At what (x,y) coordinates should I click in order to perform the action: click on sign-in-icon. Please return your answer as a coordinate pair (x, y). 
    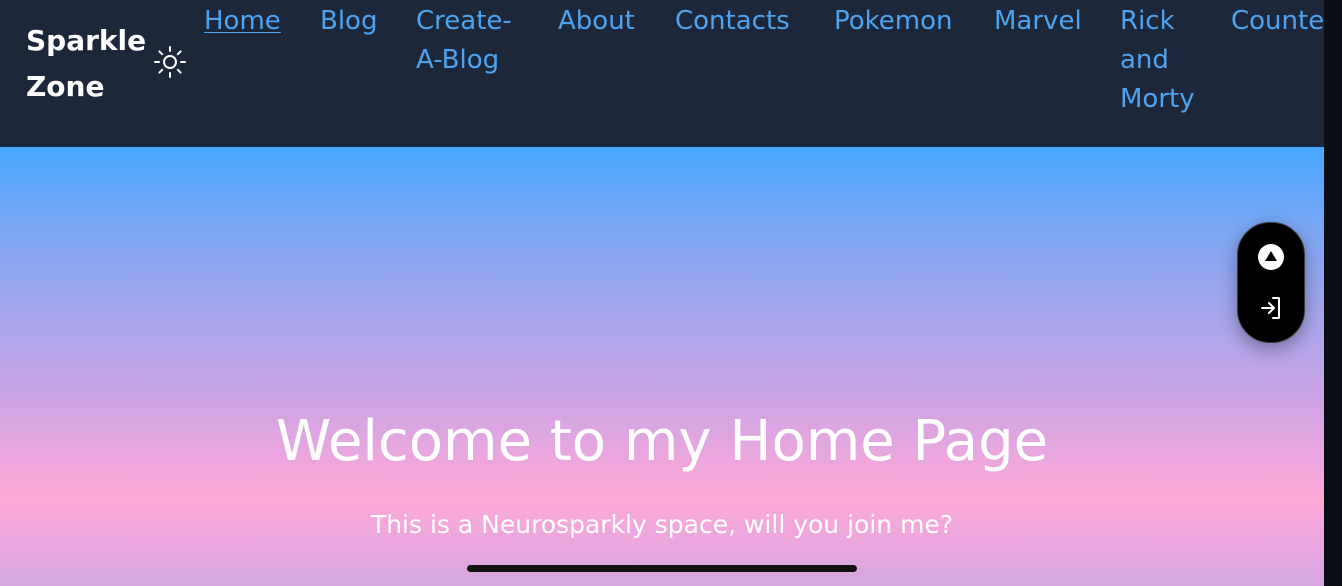
    Looking at the image, I should click on (1270, 308).